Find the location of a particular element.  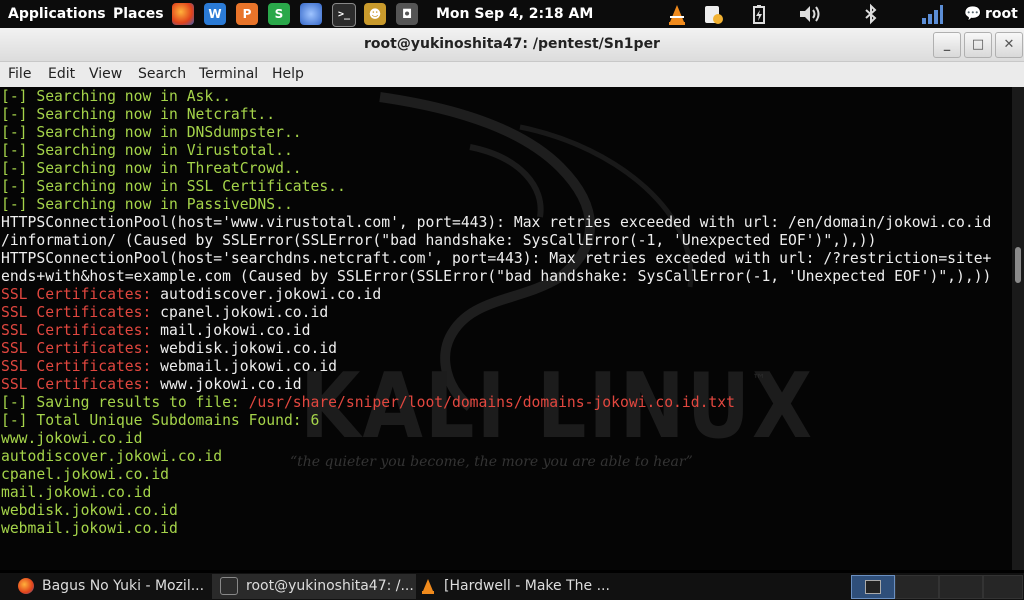

terminal-line: SSL Certificates: mail.jokowi.co.id is located at coordinates (496, 331).